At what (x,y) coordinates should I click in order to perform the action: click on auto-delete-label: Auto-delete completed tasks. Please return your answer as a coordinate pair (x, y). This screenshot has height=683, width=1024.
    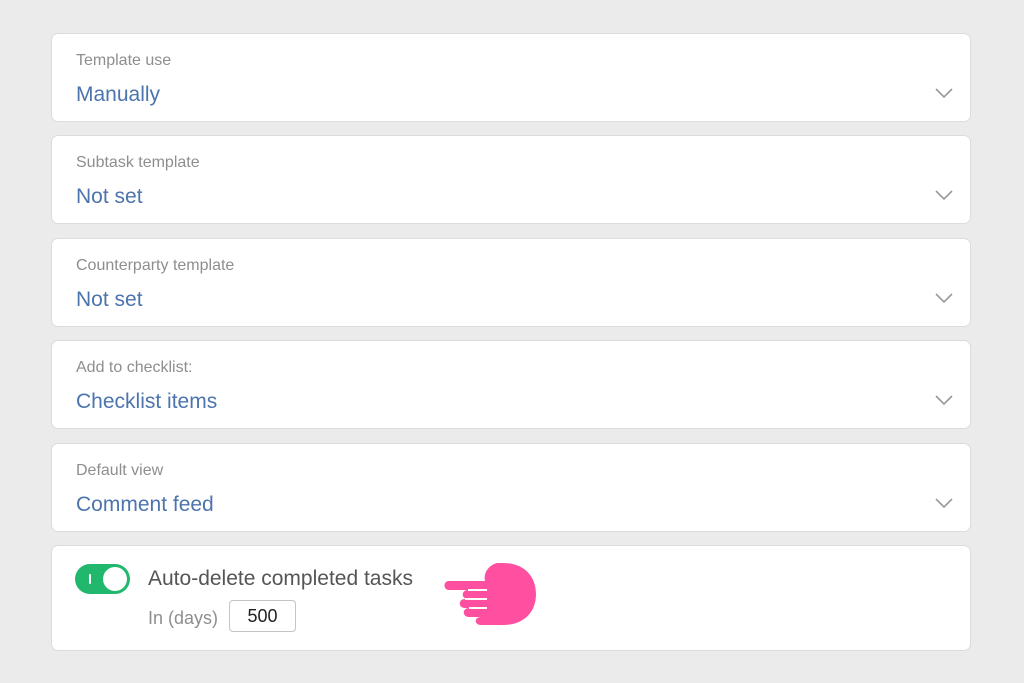
    Looking at the image, I should click on (280, 578).